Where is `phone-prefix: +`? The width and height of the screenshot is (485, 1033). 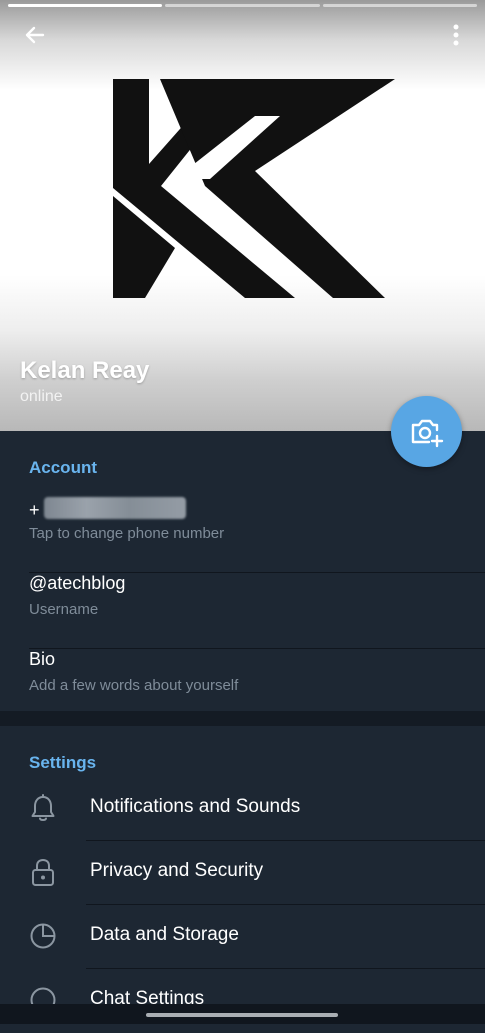 phone-prefix: + is located at coordinates (34, 510).